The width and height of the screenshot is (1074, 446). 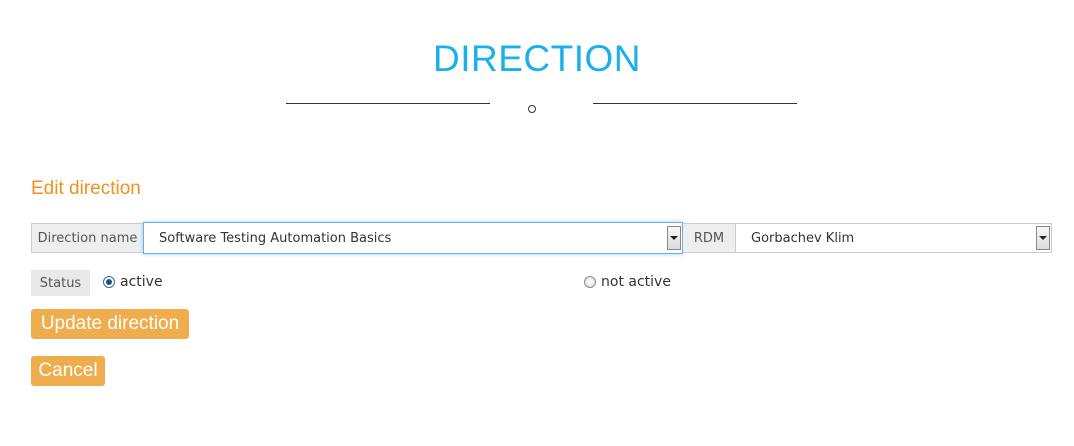 What do you see at coordinates (275, 238) in the screenshot?
I see `direction-name-value: Software Testing Automation Basics` at bounding box center [275, 238].